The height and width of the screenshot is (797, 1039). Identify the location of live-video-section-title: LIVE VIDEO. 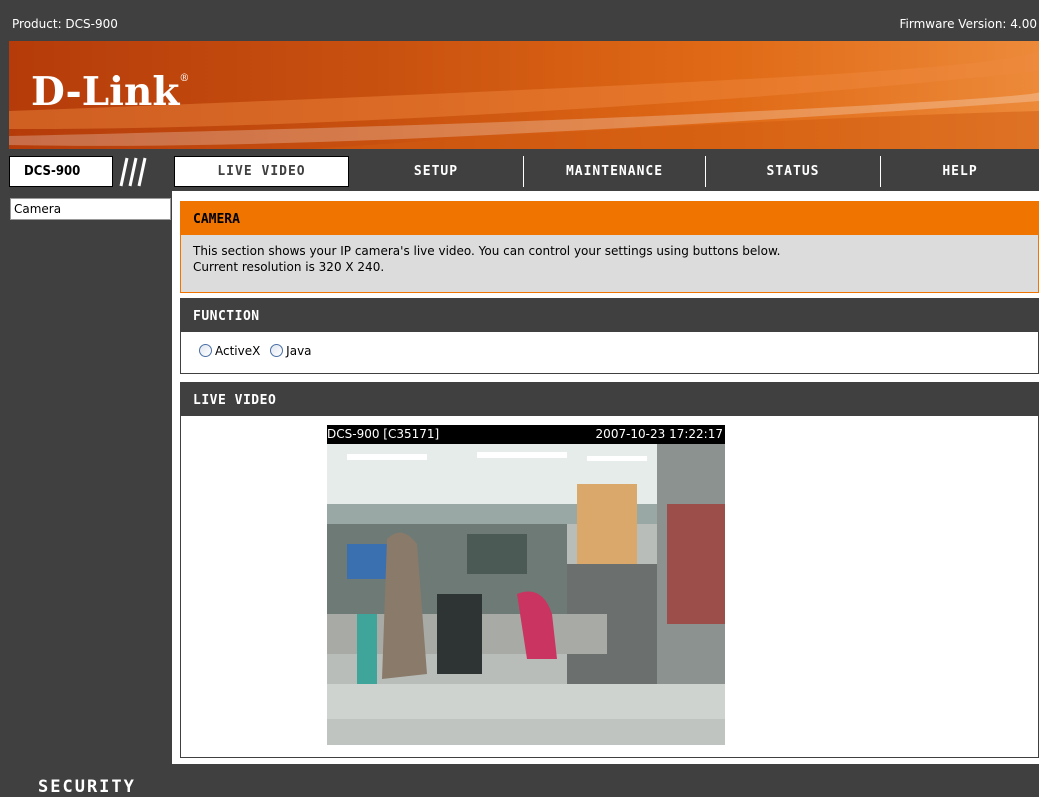
(609, 399).